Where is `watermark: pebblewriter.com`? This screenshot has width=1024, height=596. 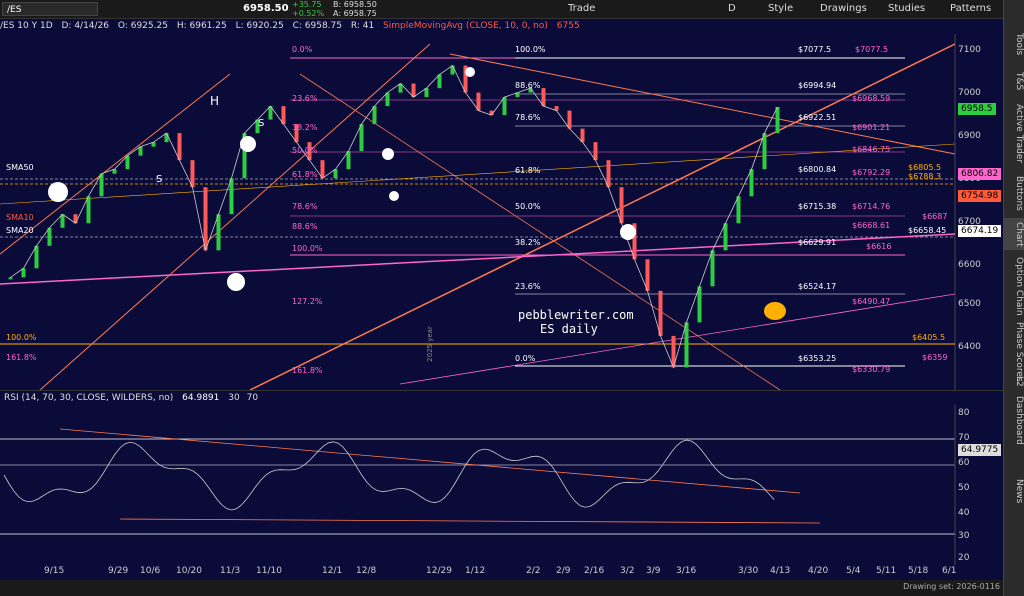
watermark: pebblewriter.com is located at coordinates (576, 315).